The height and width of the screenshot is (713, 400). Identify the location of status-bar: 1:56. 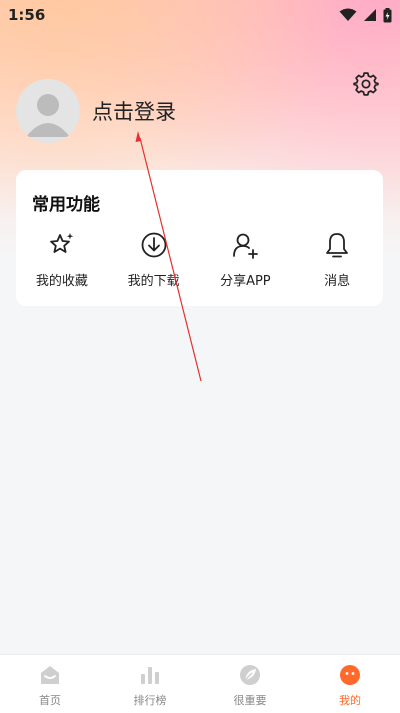
(200, 15).